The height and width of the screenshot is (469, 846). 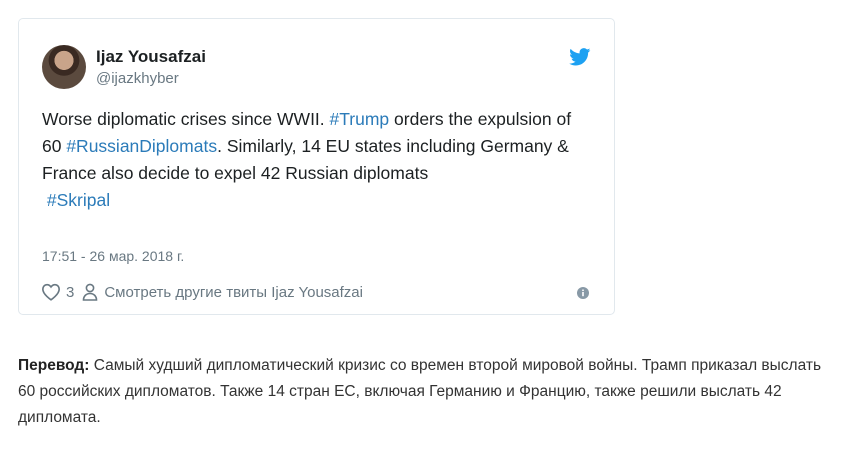 I want to click on heart-icon, so click(x=51, y=292).